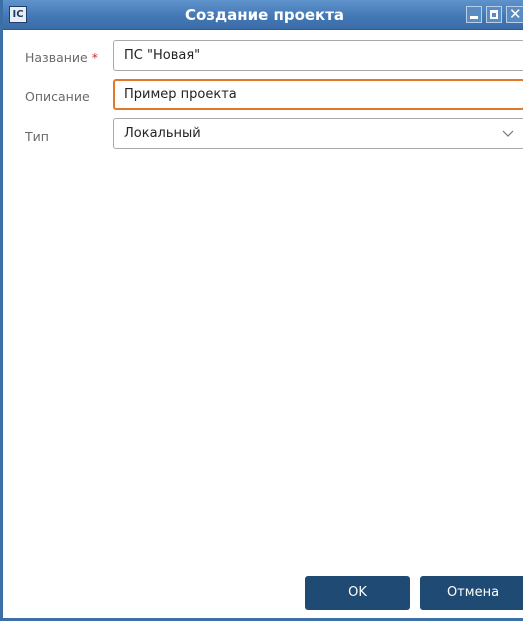  What do you see at coordinates (162, 133) in the screenshot?
I see `type-select-value: Локальный` at bounding box center [162, 133].